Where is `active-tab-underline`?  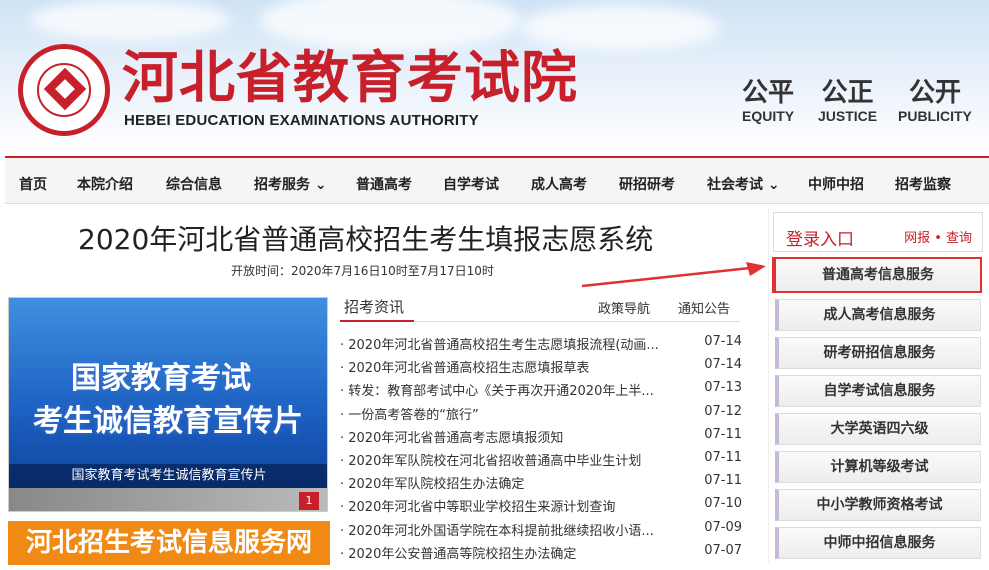 active-tab-underline is located at coordinates (377, 321).